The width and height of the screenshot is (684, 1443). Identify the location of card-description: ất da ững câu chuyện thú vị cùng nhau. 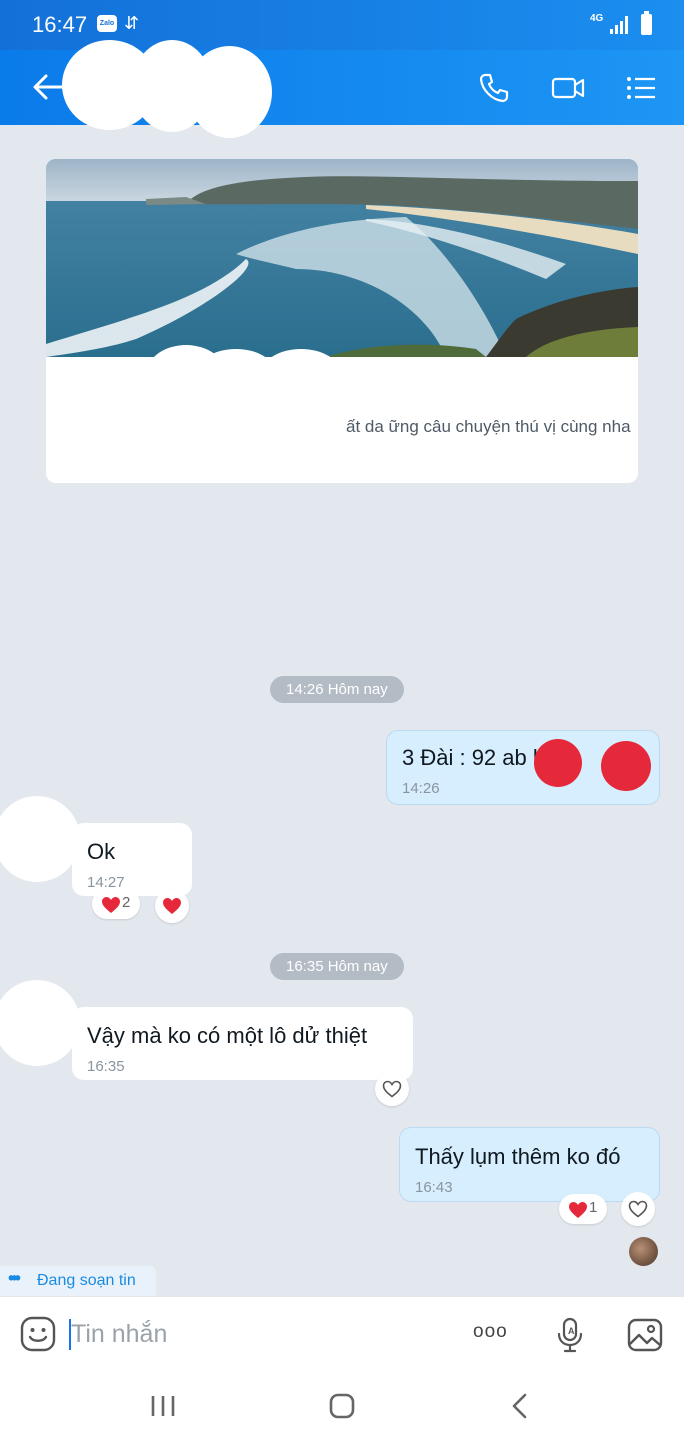
(488, 426).